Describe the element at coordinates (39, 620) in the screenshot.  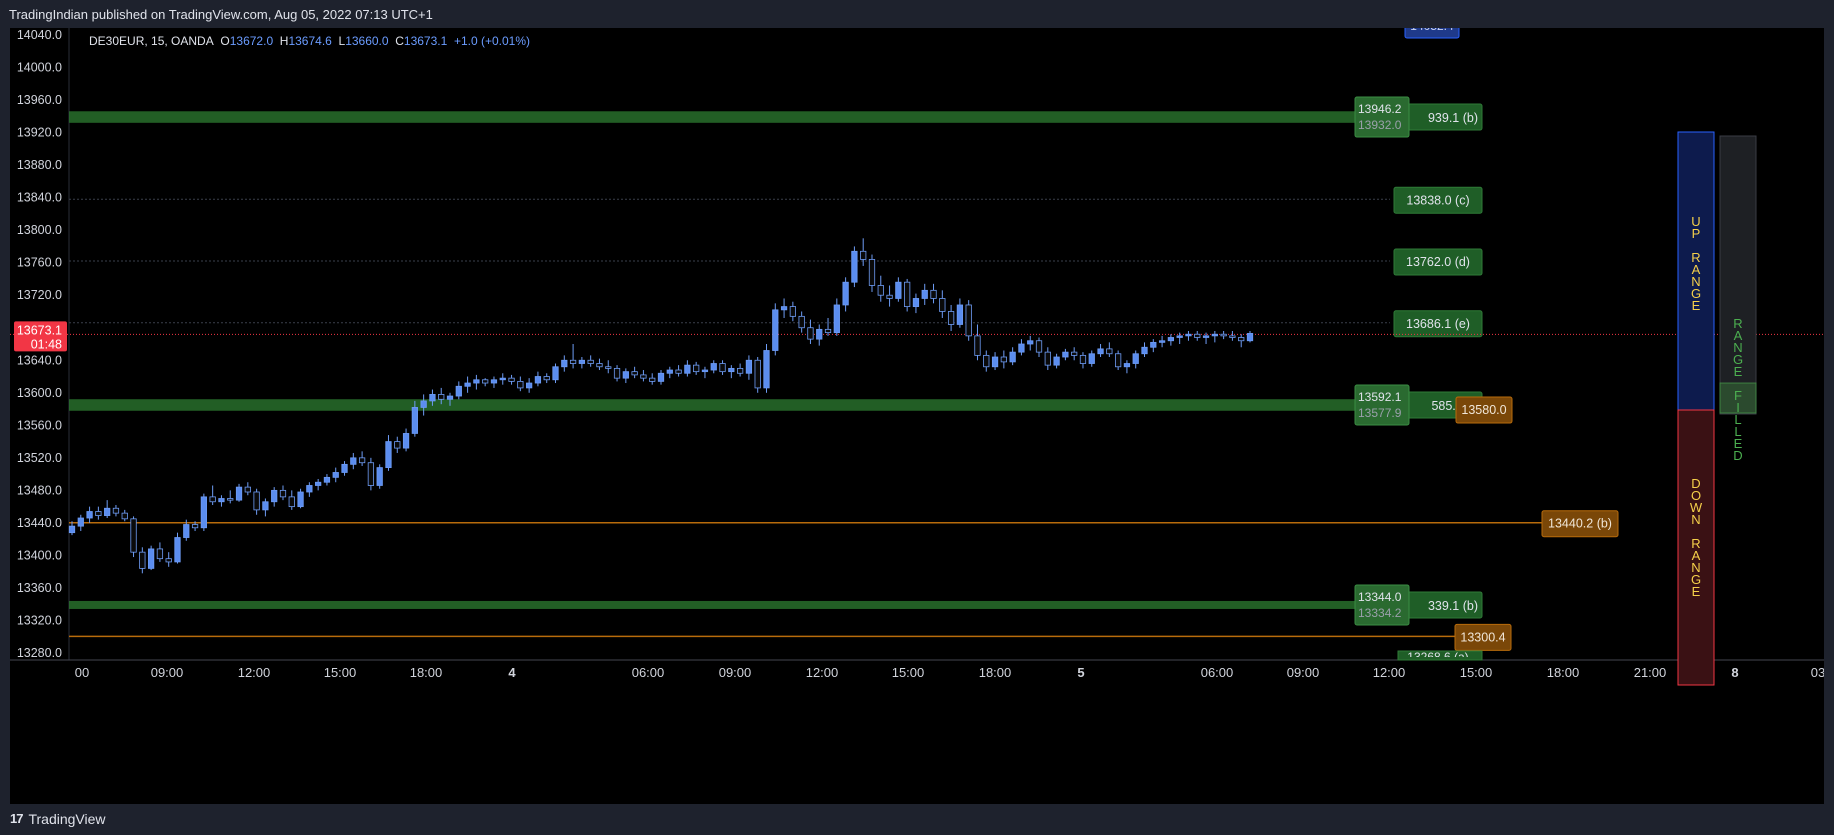
I see `y-tick-label: 13320.0` at that location.